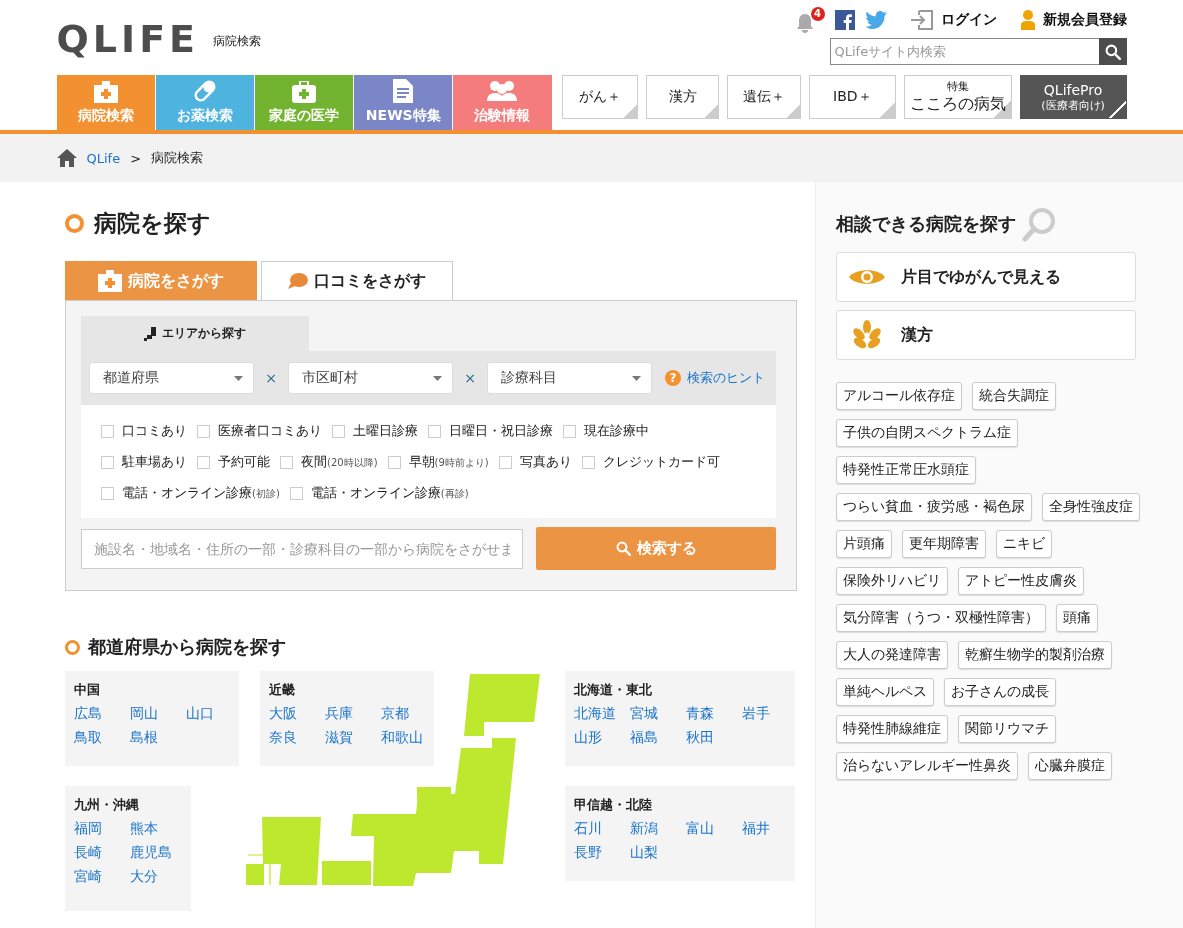 This screenshot has width=1183, height=928. I want to click on condition-tag: 単純ヘルペス, so click(885, 692).